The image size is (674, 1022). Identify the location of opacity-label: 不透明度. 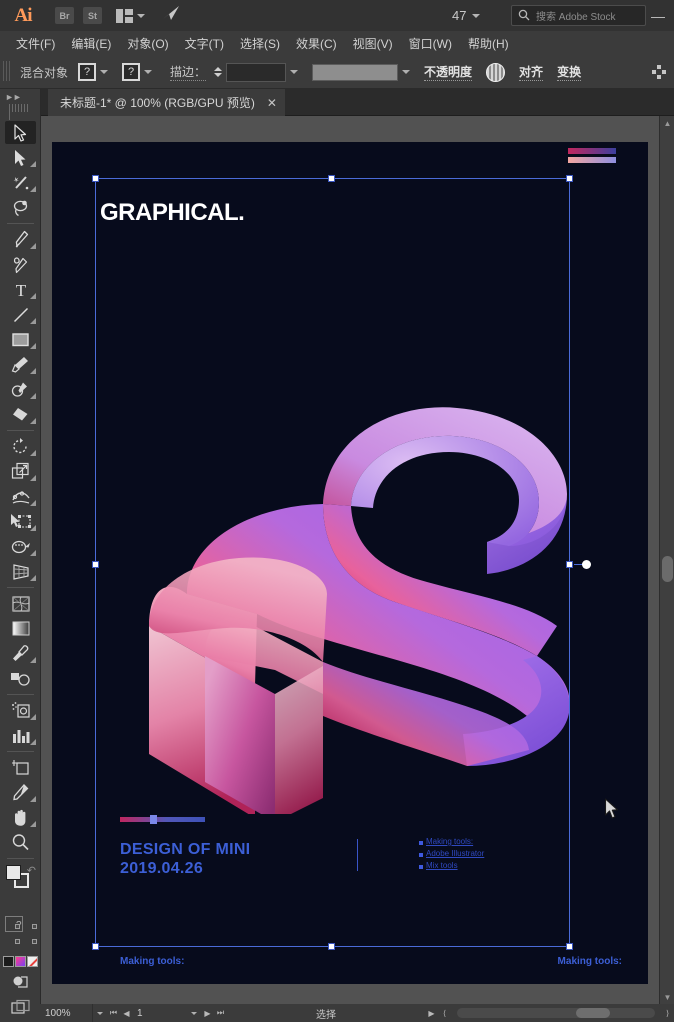
(448, 72).